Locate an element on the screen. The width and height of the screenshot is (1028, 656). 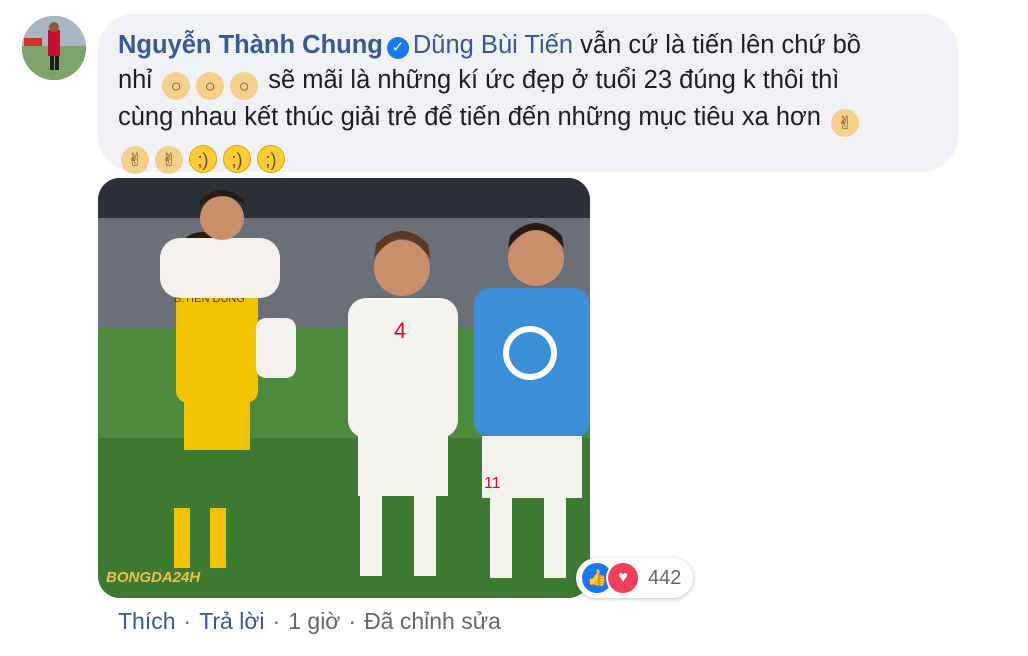
comment-text-line2a: nhỉ is located at coordinates (135, 80).